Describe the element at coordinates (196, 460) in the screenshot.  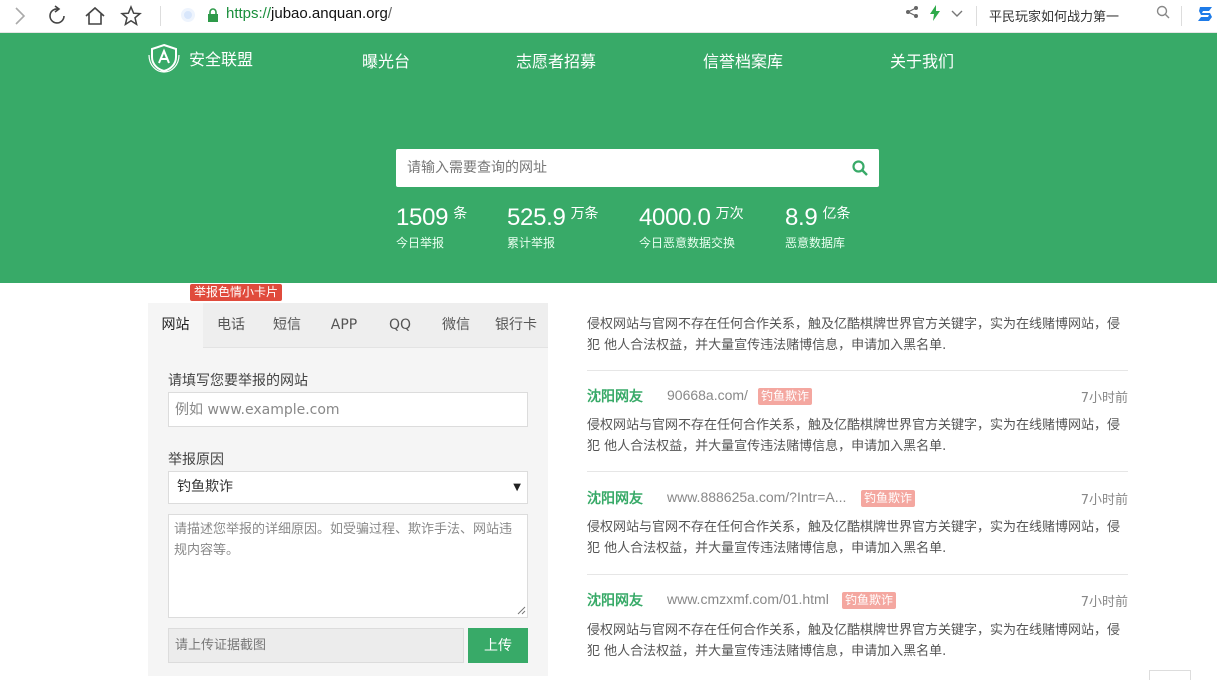
I see `reason-field-label: 举报原因` at that location.